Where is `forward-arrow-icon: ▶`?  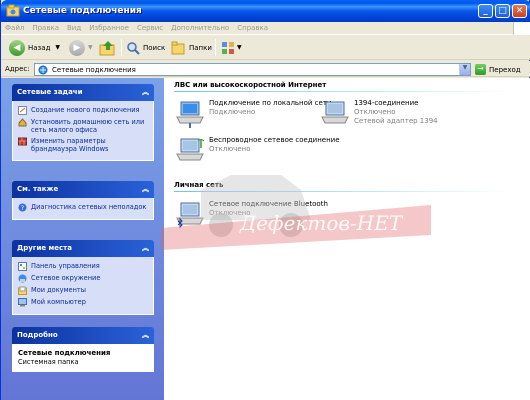 forward-arrow-icon: ▶ is located at coordinates (77, 47).